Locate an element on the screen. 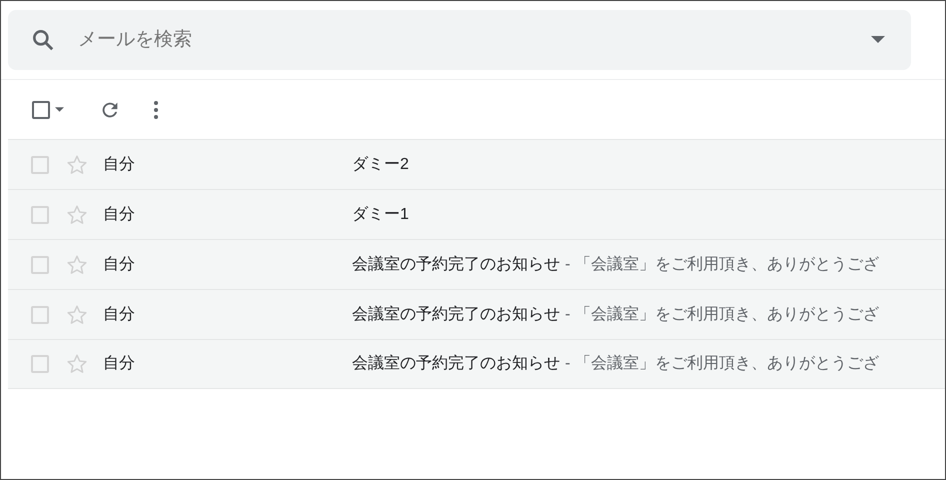  more-icon is located at coordinates (156, 110).